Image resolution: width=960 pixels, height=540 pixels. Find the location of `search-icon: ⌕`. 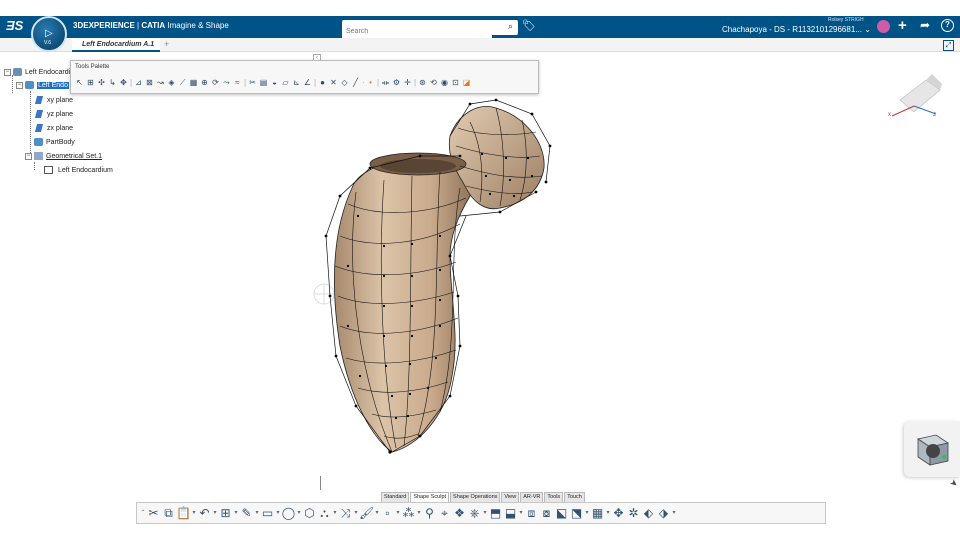

search-icon: ⌕ is located at coordinates (510, 26).